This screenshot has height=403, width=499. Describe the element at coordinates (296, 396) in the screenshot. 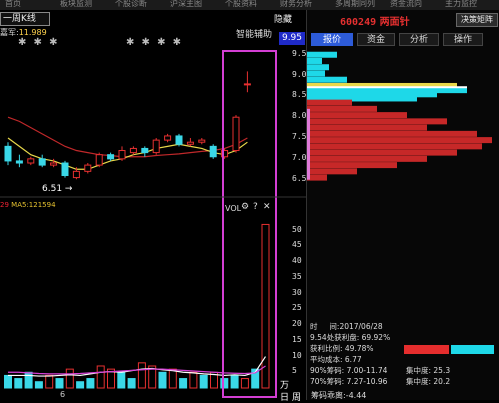

I see `week-period-button: 周` at that location.